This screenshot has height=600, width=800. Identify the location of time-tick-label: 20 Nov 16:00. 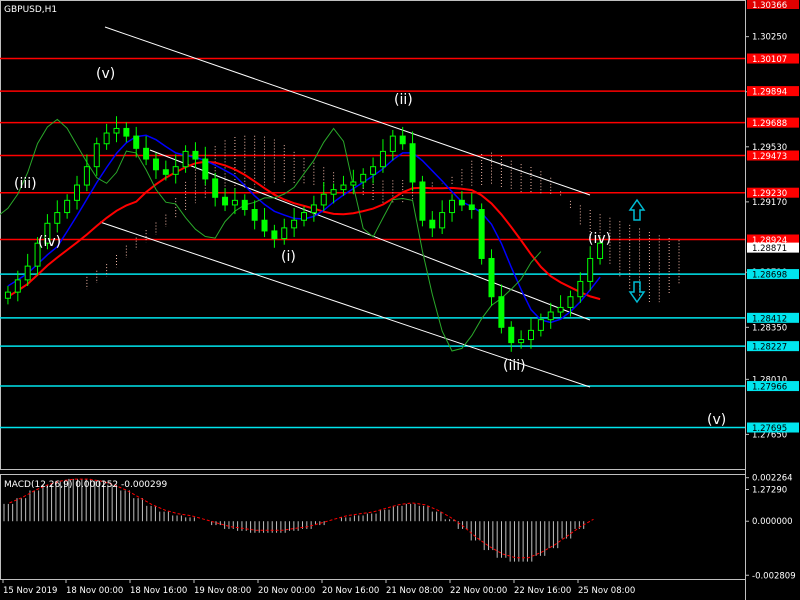
(350, 591).